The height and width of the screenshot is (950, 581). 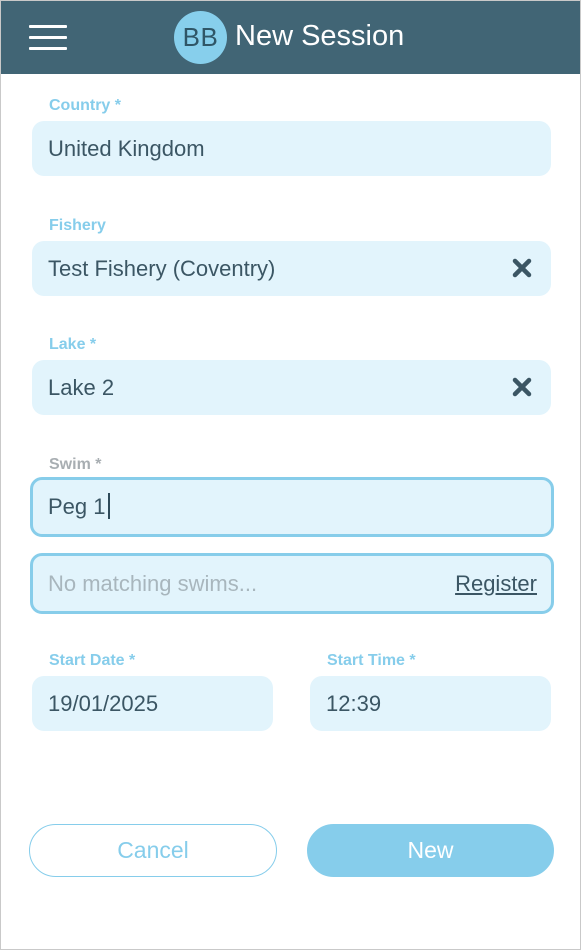 I want to click on swim-input: Peg 1, so click(x=292, y=507).